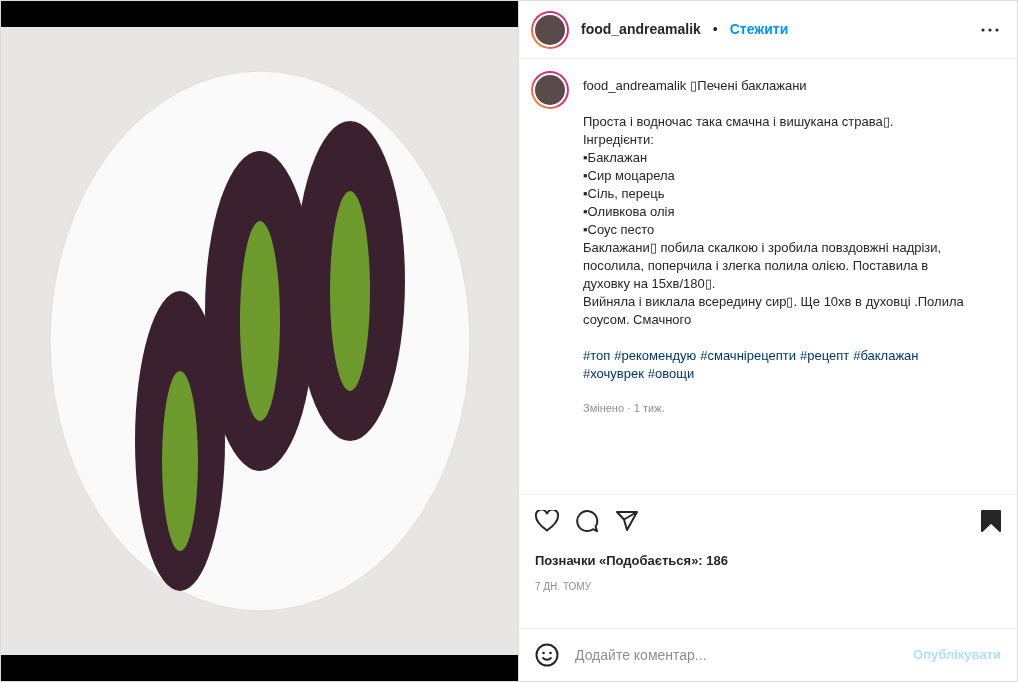 The height and width of the screenshot is (682, 1018). What do you see at coordinates (547, 521) in the screenshot?
I see `heart-icon` at bounding box center [547, 521].